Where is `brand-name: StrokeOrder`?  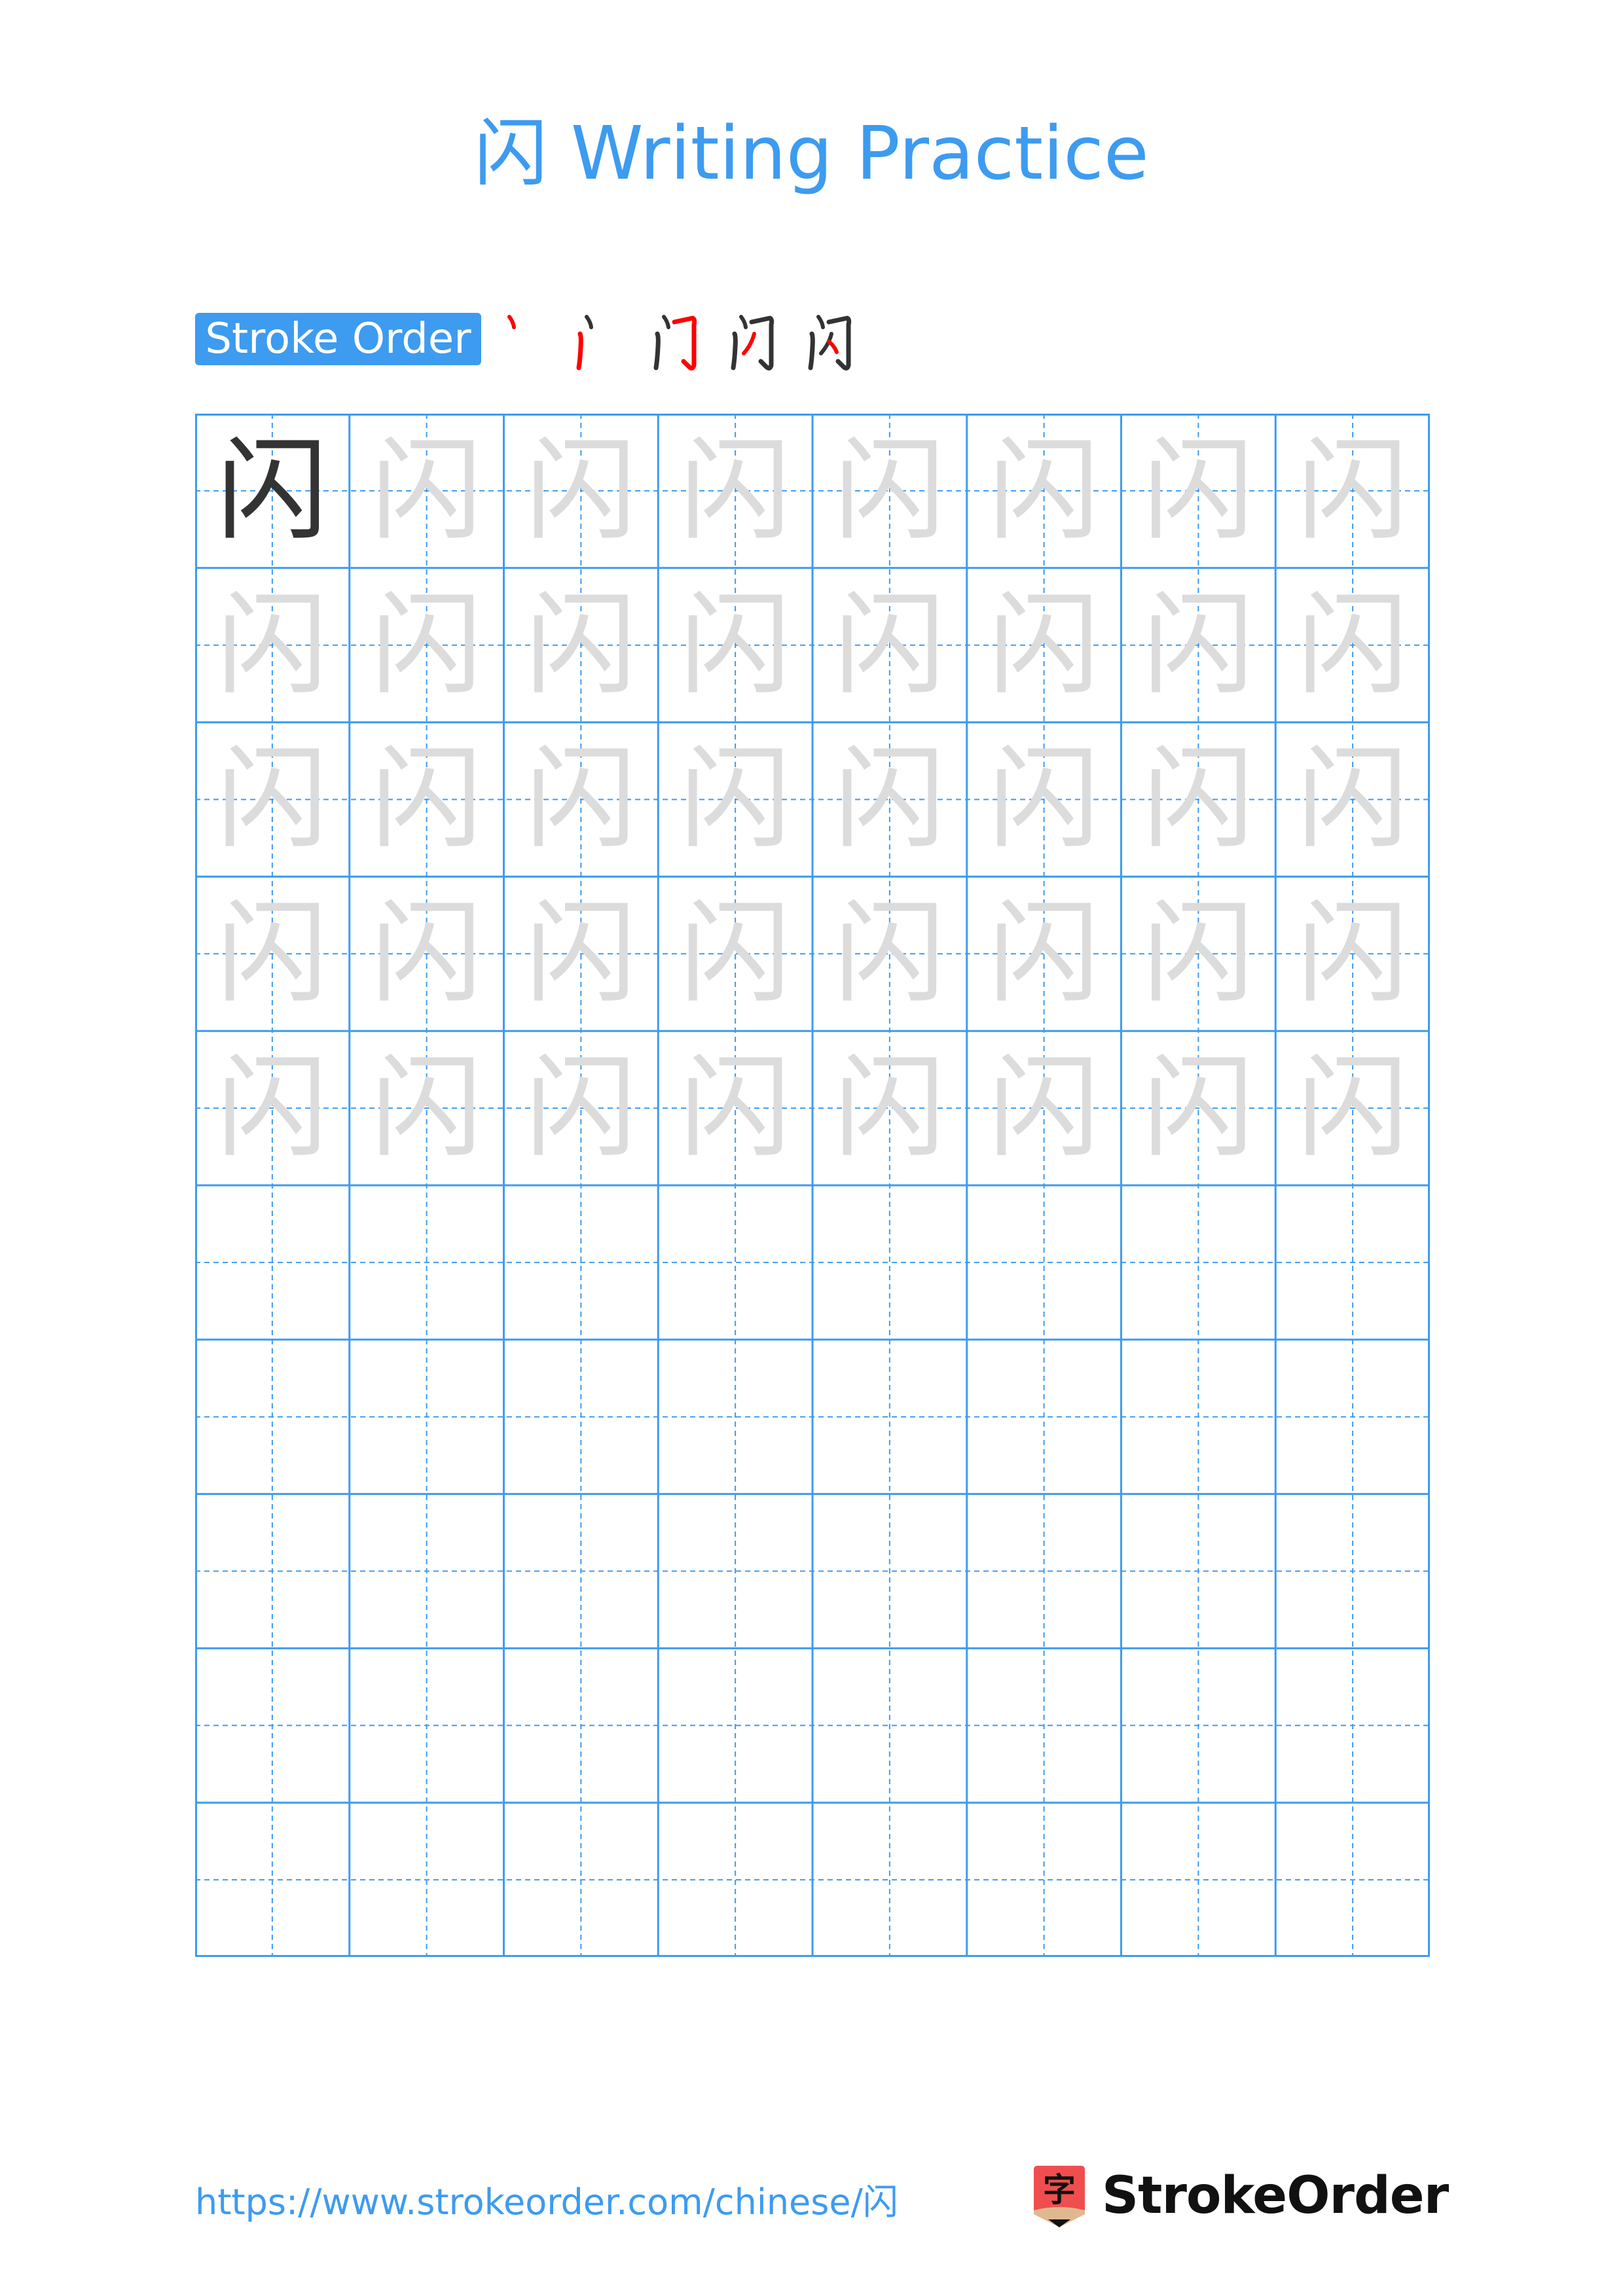 brand-name: StrokeOrder is located at coordinates (1275, 2195).